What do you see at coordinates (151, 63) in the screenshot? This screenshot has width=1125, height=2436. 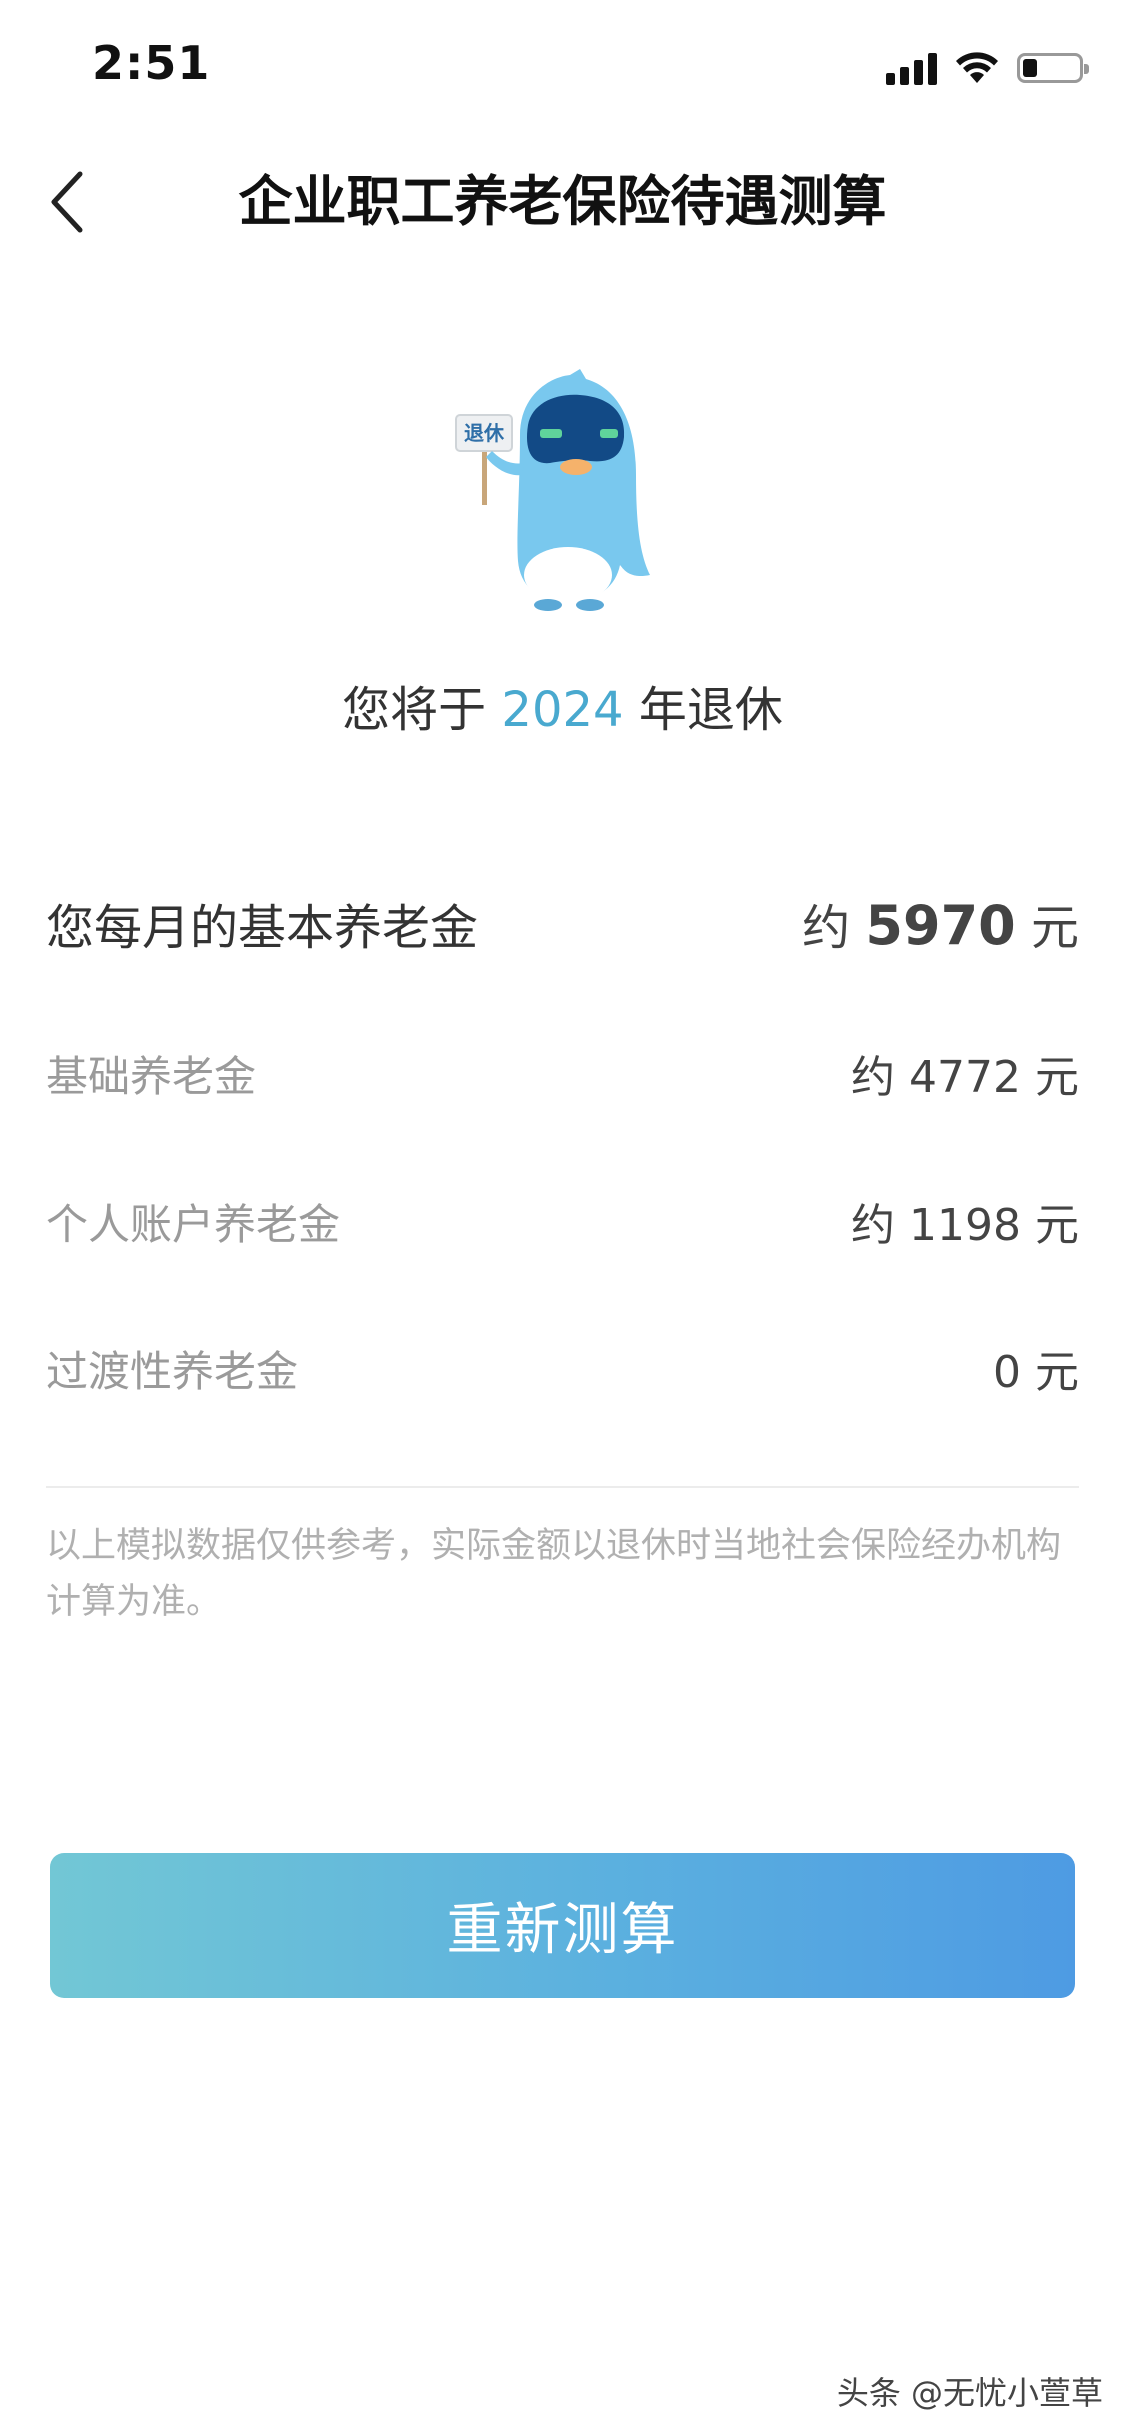 I see `status-time: 2:51` at bounding box center [151, 63].